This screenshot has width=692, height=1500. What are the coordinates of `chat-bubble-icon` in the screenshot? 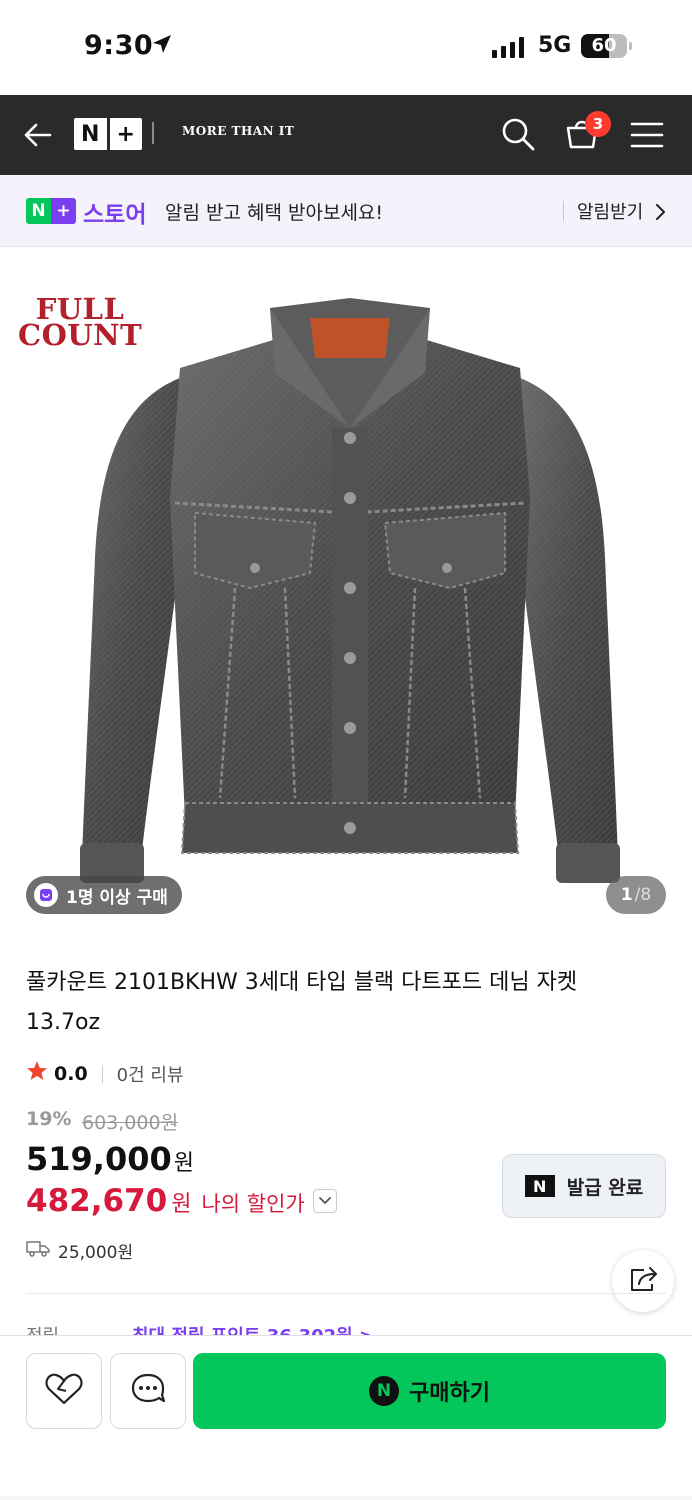 It's located at (148, 1391).